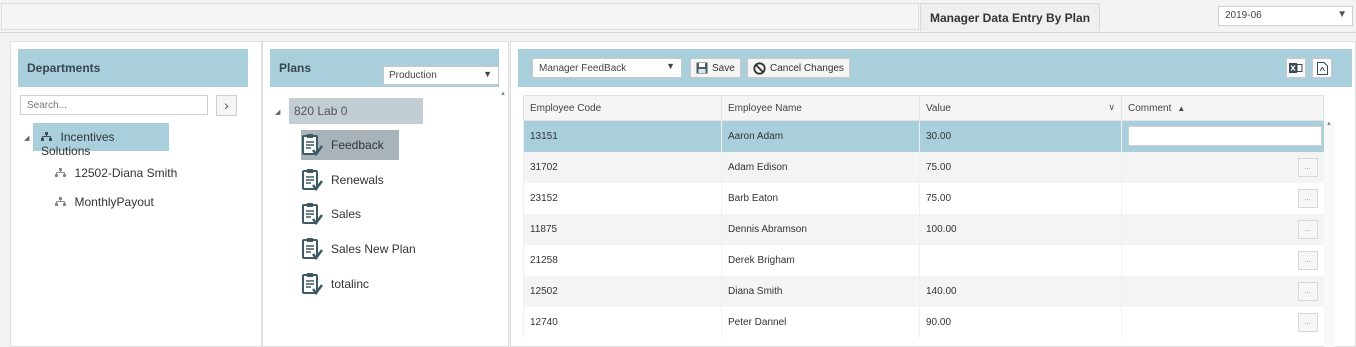 This screenshot has height=347, width=1356. I want to click on column-header-label: Employee Code, so click(566, 108).